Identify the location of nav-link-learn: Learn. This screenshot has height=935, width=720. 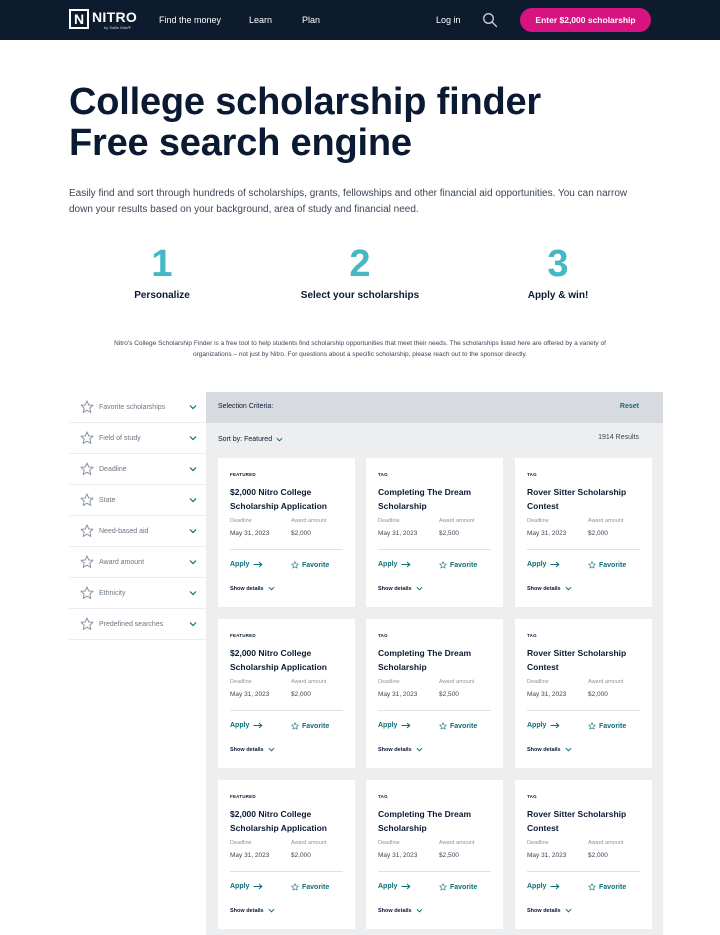
(260, 20).